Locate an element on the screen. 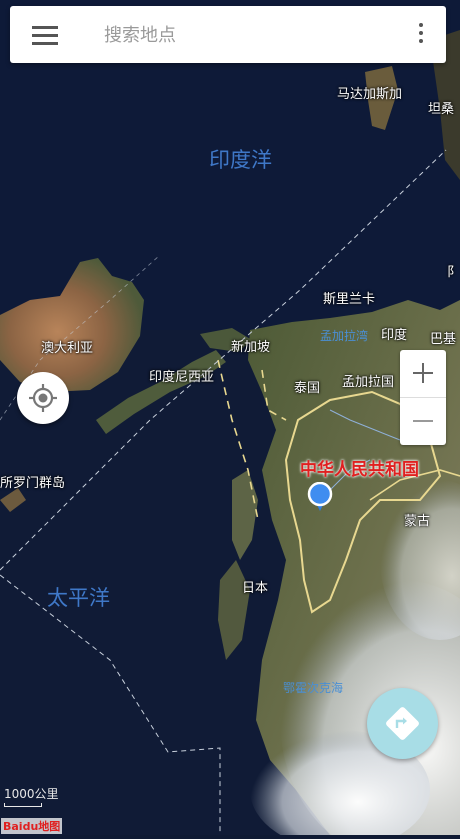  place-label-tanzania: 坦桑 is located at coordinates (441, 109).